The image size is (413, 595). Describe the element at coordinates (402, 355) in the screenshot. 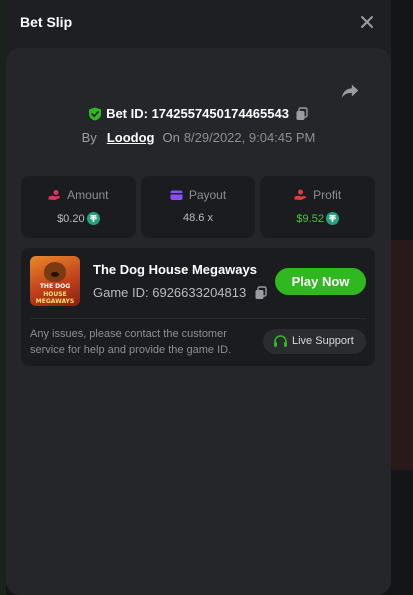

I see `backdrop-edge-right` at that location.